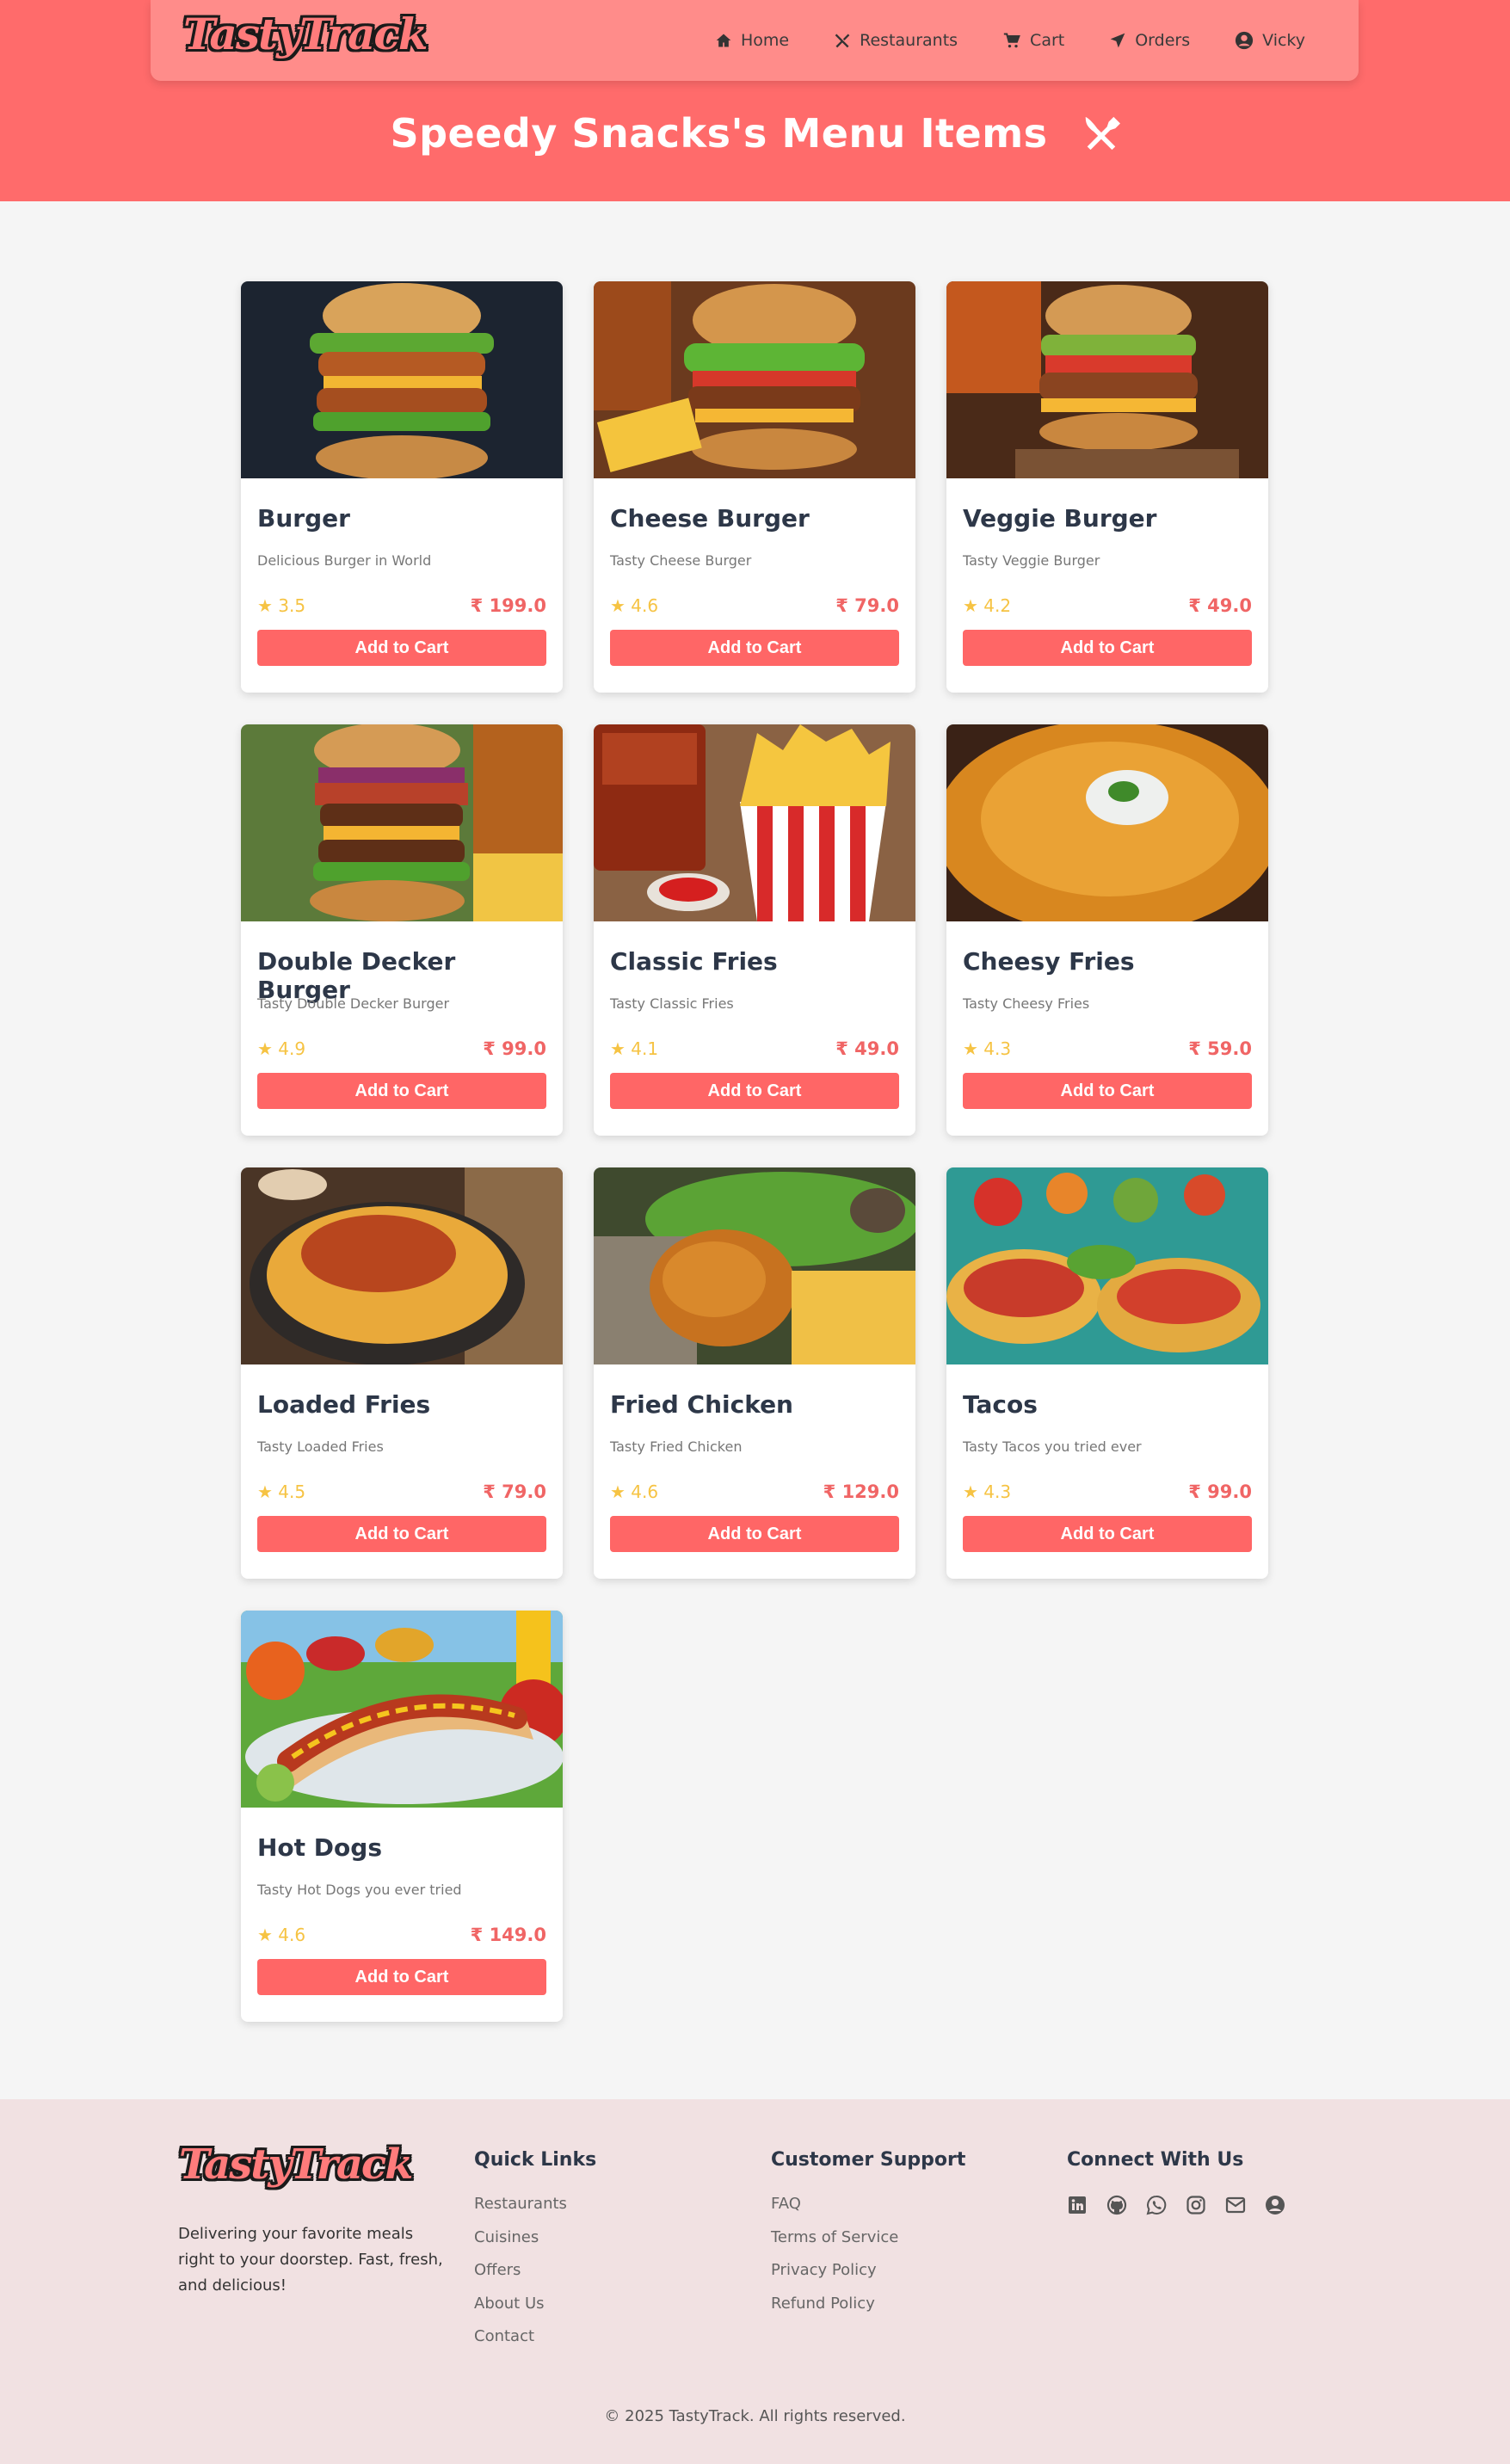 The height and width of the screenshot is (2464, 1510). Describe the element at coordinates (710, 518) in the screenshot. I see `item-name: Cheese Burger` at that location.